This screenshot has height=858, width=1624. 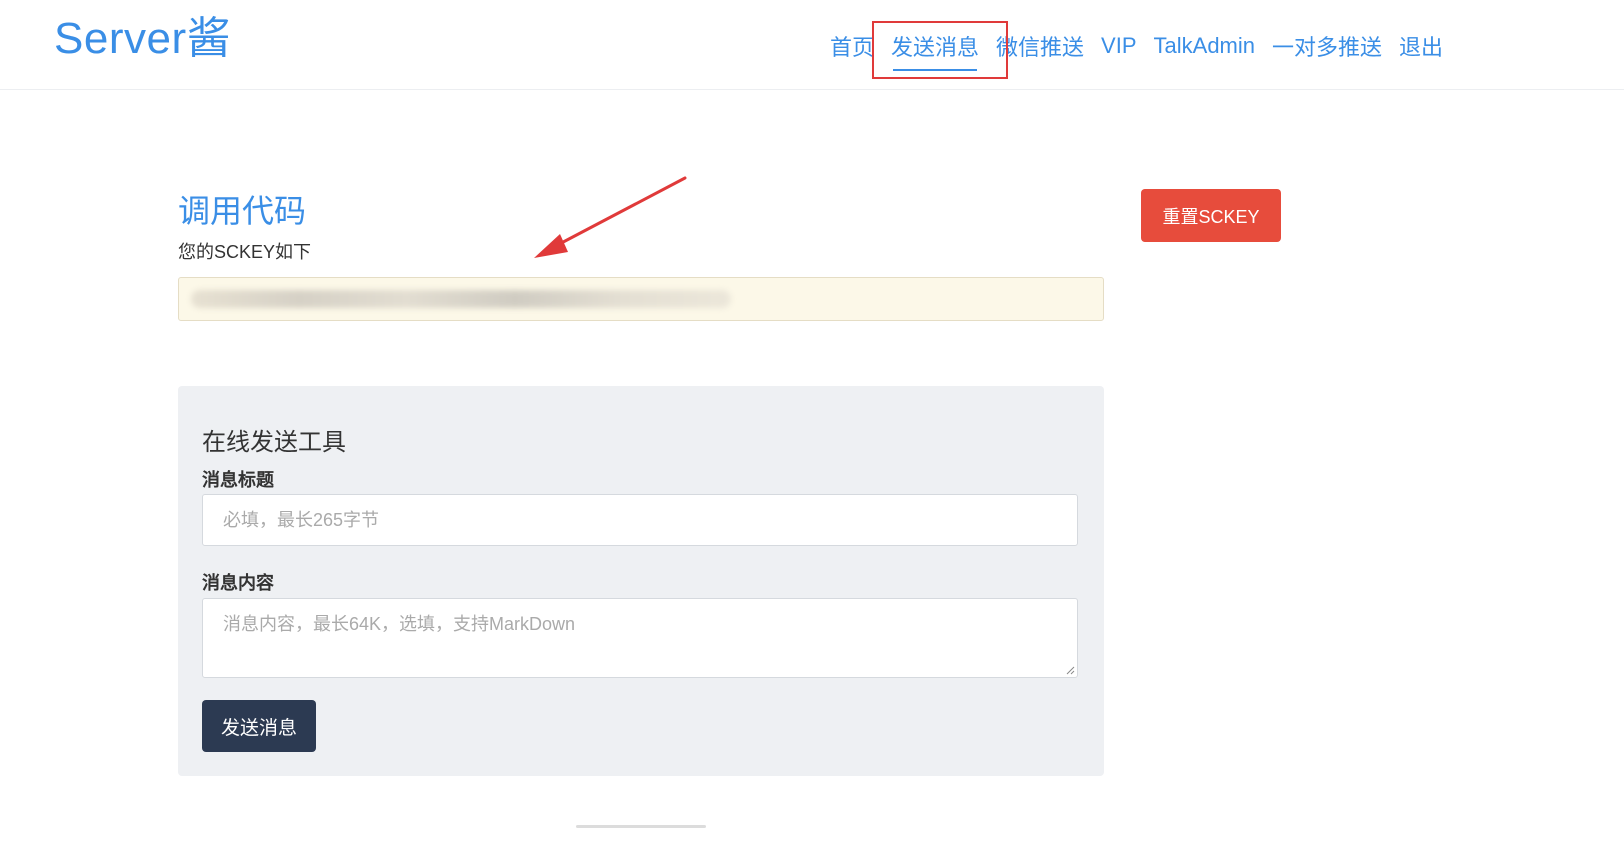 I want to click on nav-item-home: 首页, so click(x=852, y=46).